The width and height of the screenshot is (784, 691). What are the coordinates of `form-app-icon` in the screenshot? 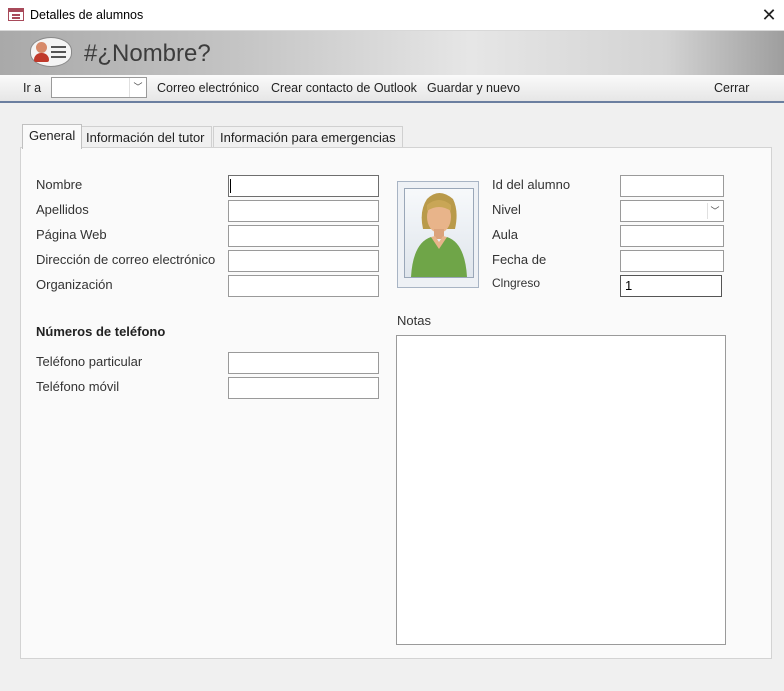 It's located at (16, 14).